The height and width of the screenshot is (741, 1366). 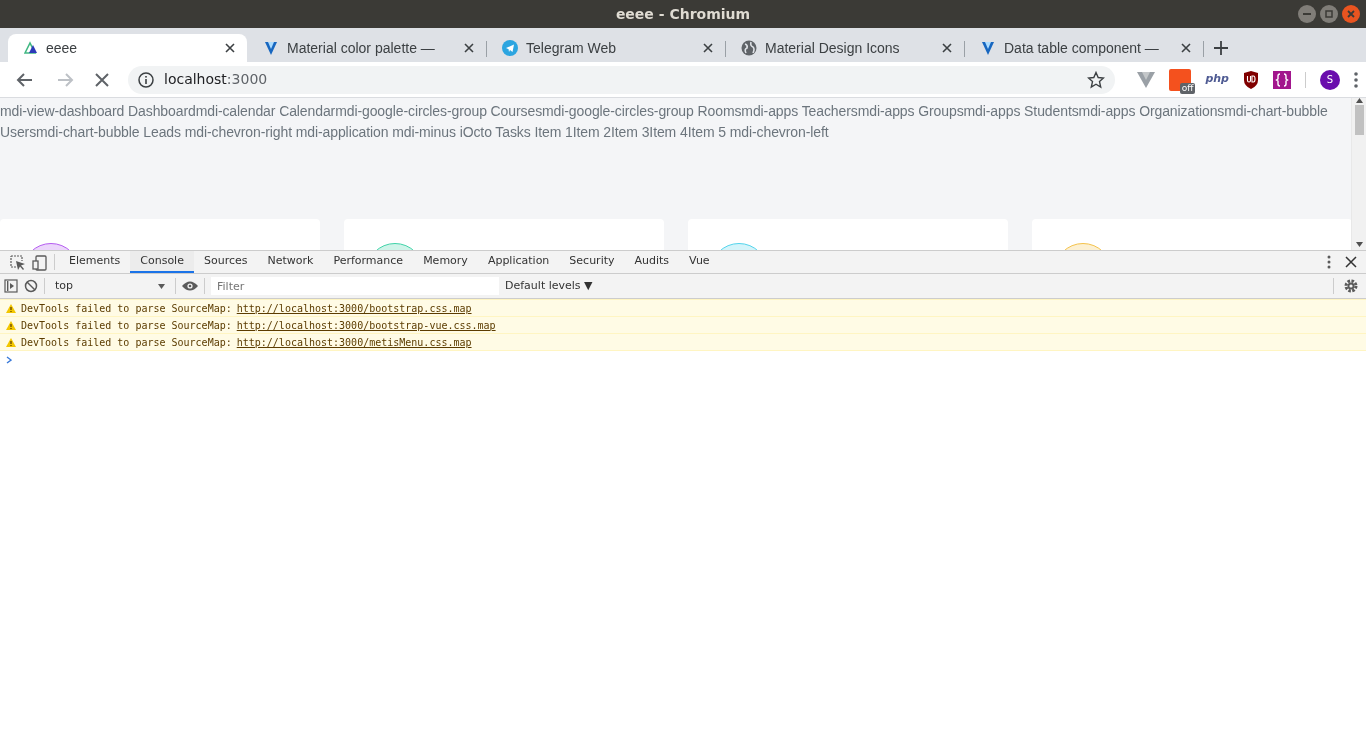 What do you see at coordinates (102, 79) in the screenshot?
I see `stop-icon` at bounding box center [102, 79].